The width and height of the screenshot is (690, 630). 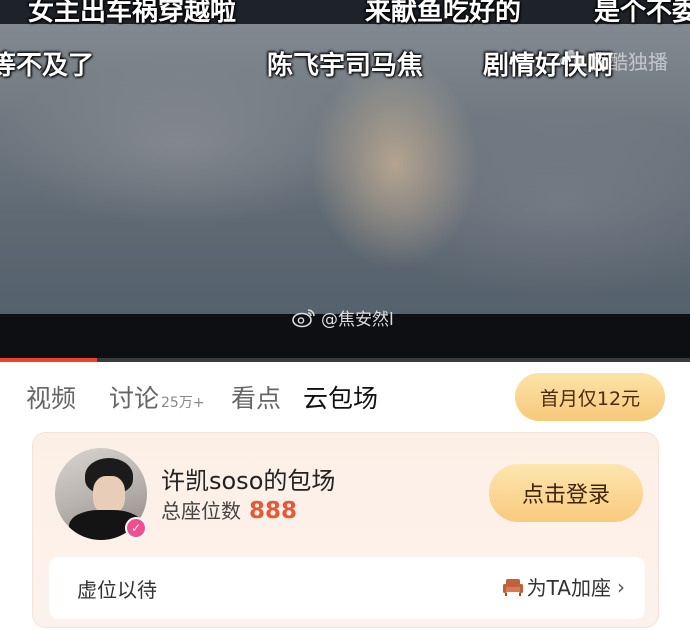 I want to click on seat-label: 总座位数, so click(x=201, y=511).